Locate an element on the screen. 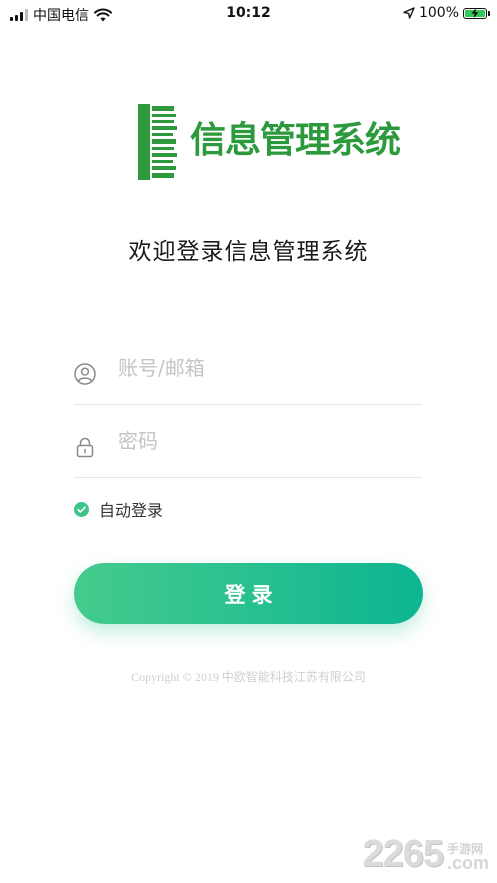 This screenshot has height=883, width=497. welcome-title: 欢迎登录信息管理系统 is located at coordinates (248, 252).